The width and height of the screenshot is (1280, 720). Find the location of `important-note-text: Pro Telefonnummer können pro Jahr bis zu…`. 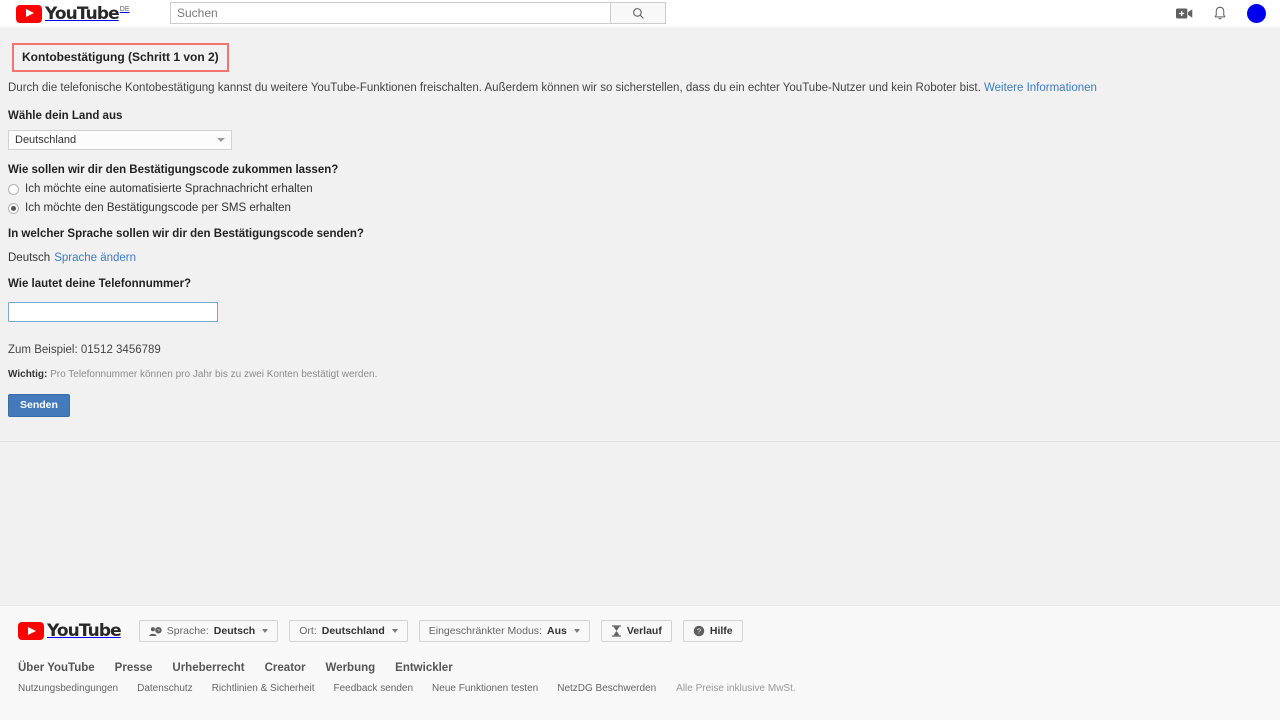

important-note-text: Pro Telefonnummer können pro Jahr bis zu… is located at coordinates (212, 374).